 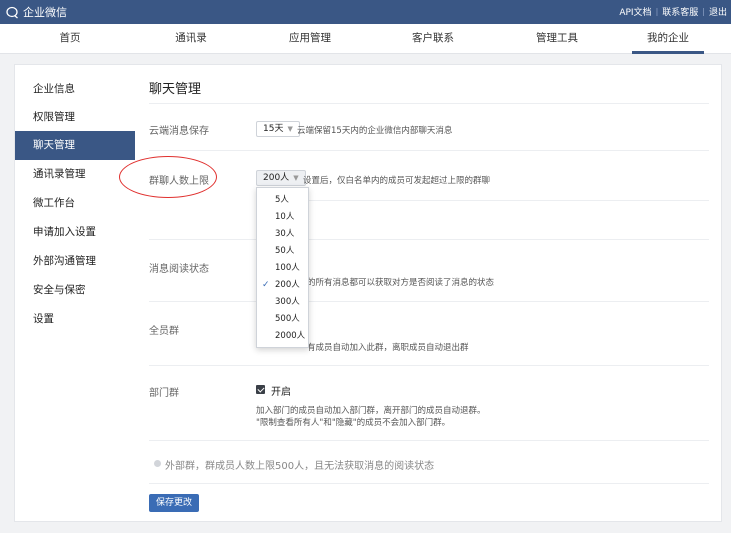 What do you see at coordinates (388, 348) in the screenshot?
I see `all-member-group-hint: 有成员自动加入此群，离职成员自动退出群` at bounding box center [388, 348].